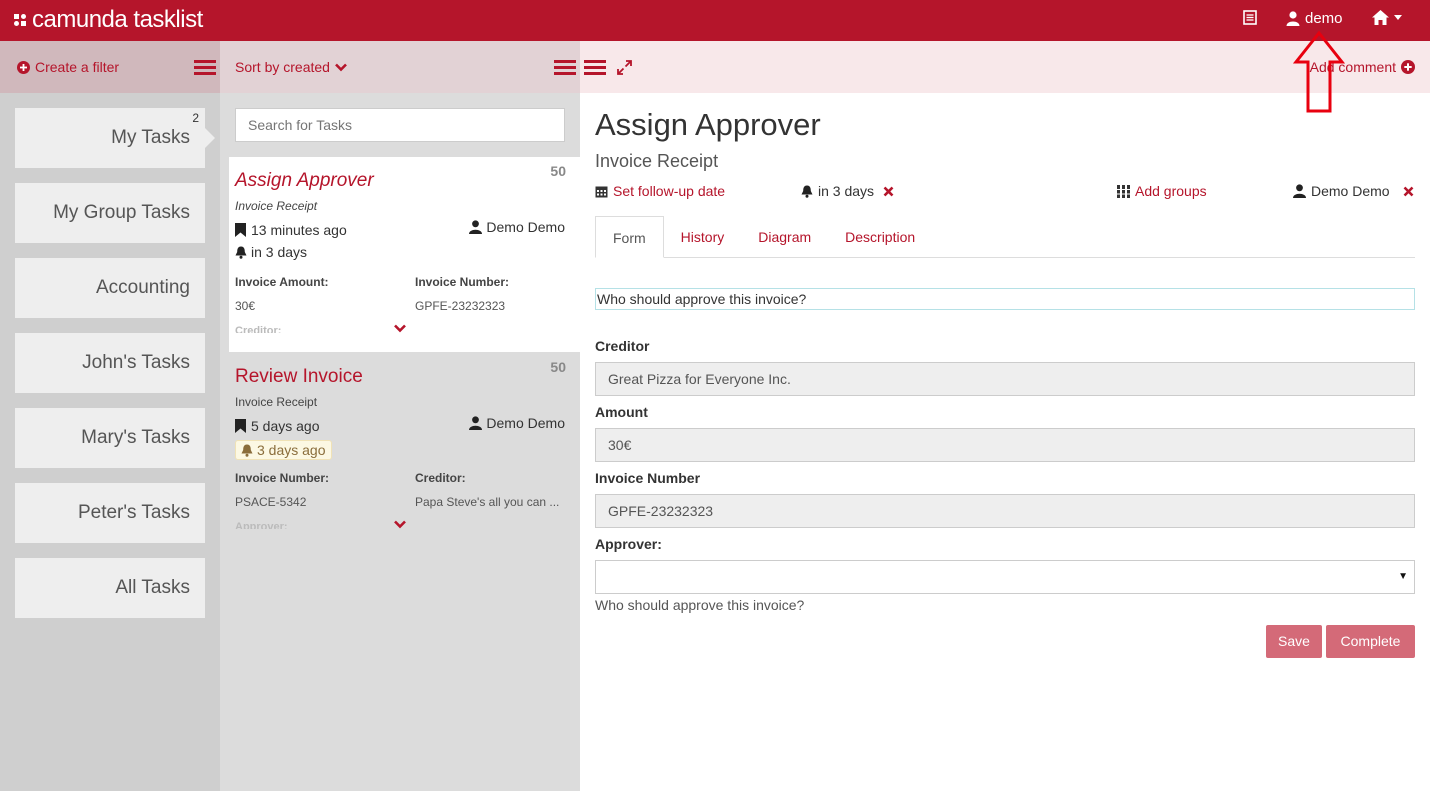 This screenshot has width=1430, height=791. Describe the element at coordinates (703, 237) in the screenshot. I see `tab-history: History` at that location.